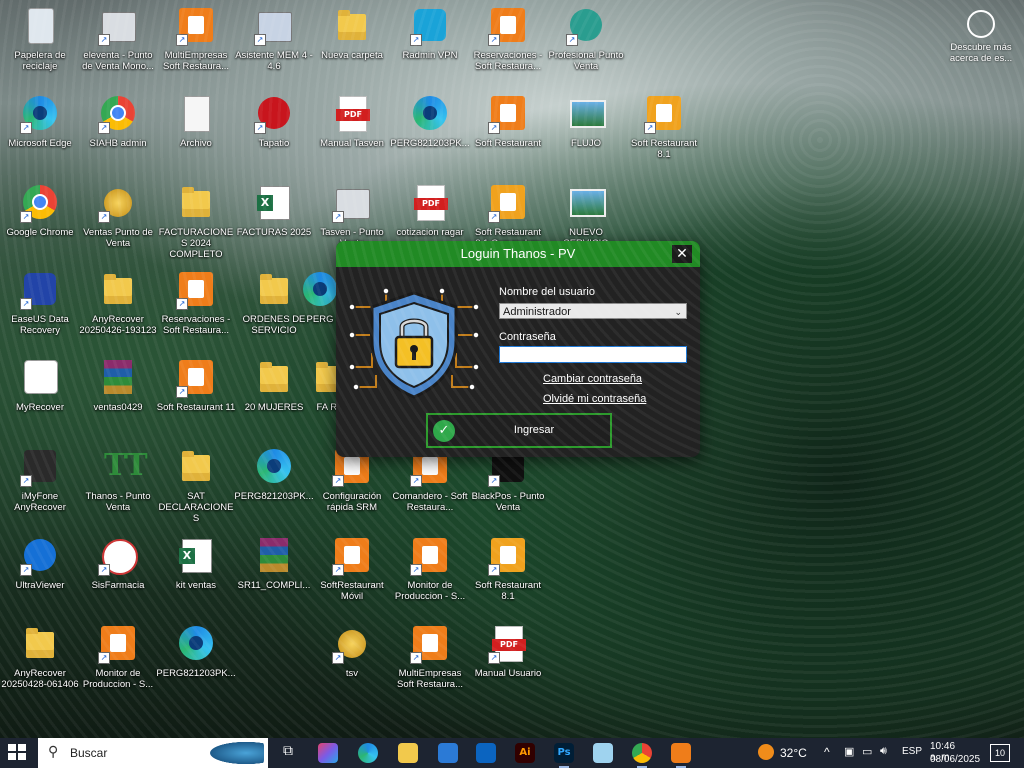 Image resolution: width=1024 pixels, height=768 pixels. What do you see at coordinates (593, 311) in the screenshot?
I see `username-select: Administrador ⌄` at bounding box center [593, 311].